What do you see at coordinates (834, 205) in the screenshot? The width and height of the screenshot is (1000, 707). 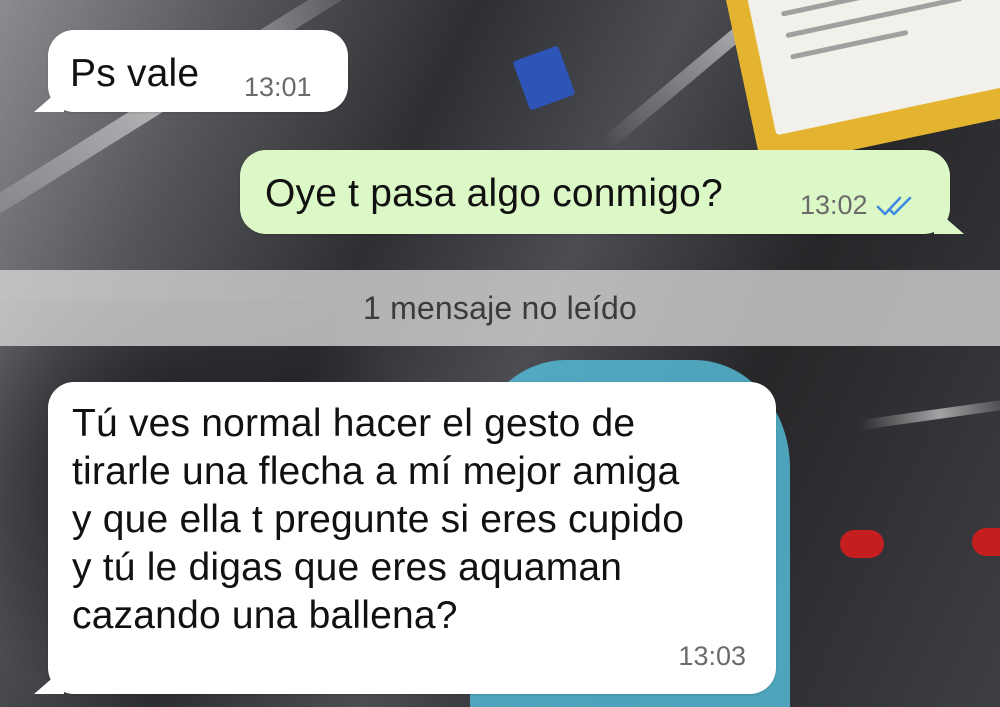 I see `message-time: 13:02` at bounding box center [834, 205].